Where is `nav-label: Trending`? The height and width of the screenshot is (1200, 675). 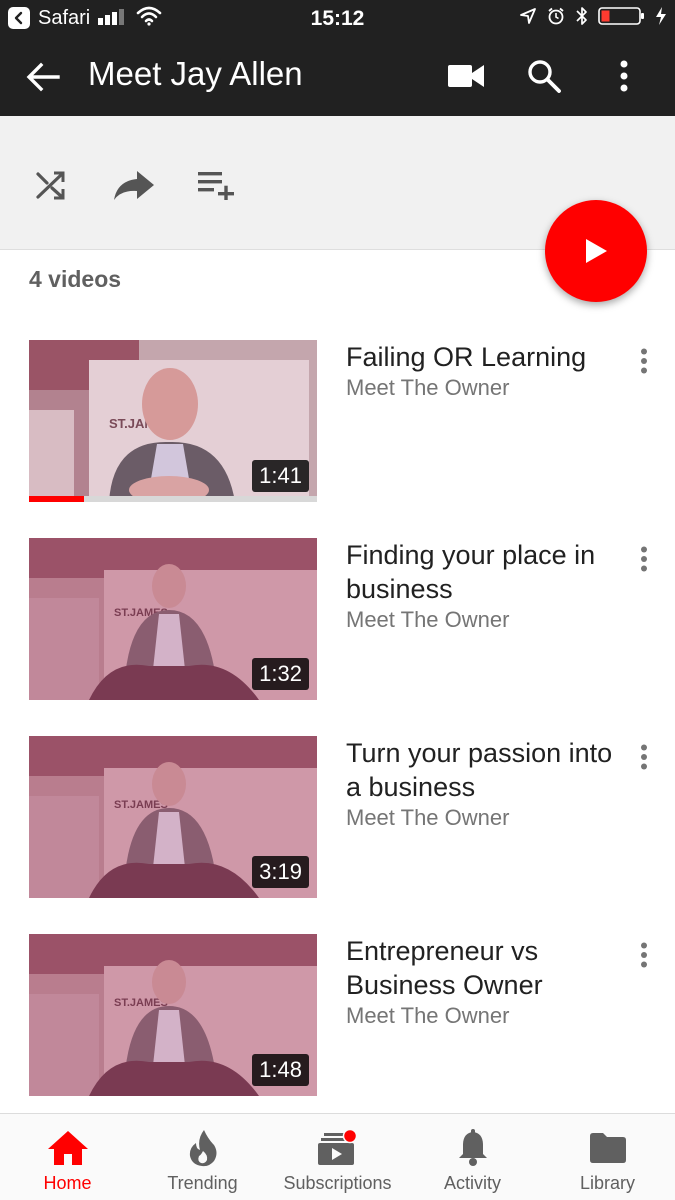 nav-label: Trending is located at coordinates (202, 1183).